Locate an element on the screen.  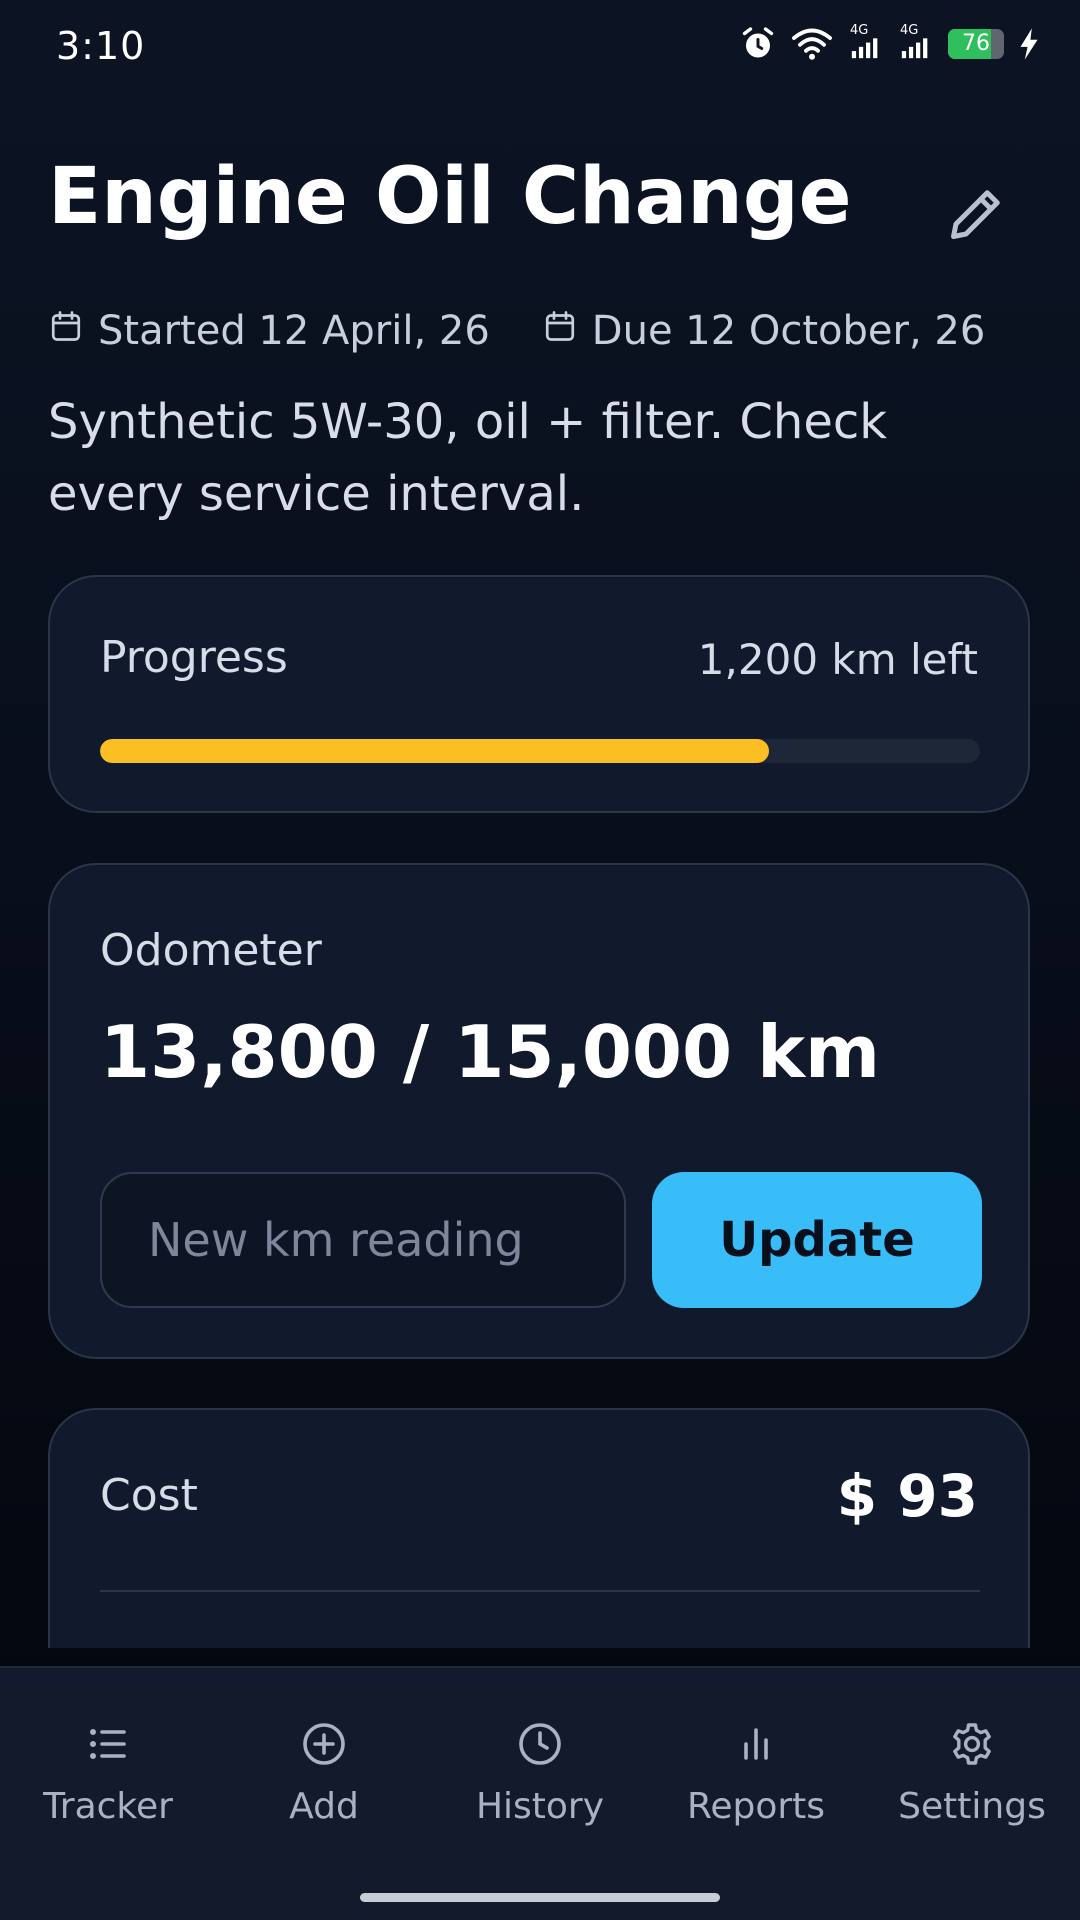
cost-value: $ 93 is located at coordinates (907, 1496).